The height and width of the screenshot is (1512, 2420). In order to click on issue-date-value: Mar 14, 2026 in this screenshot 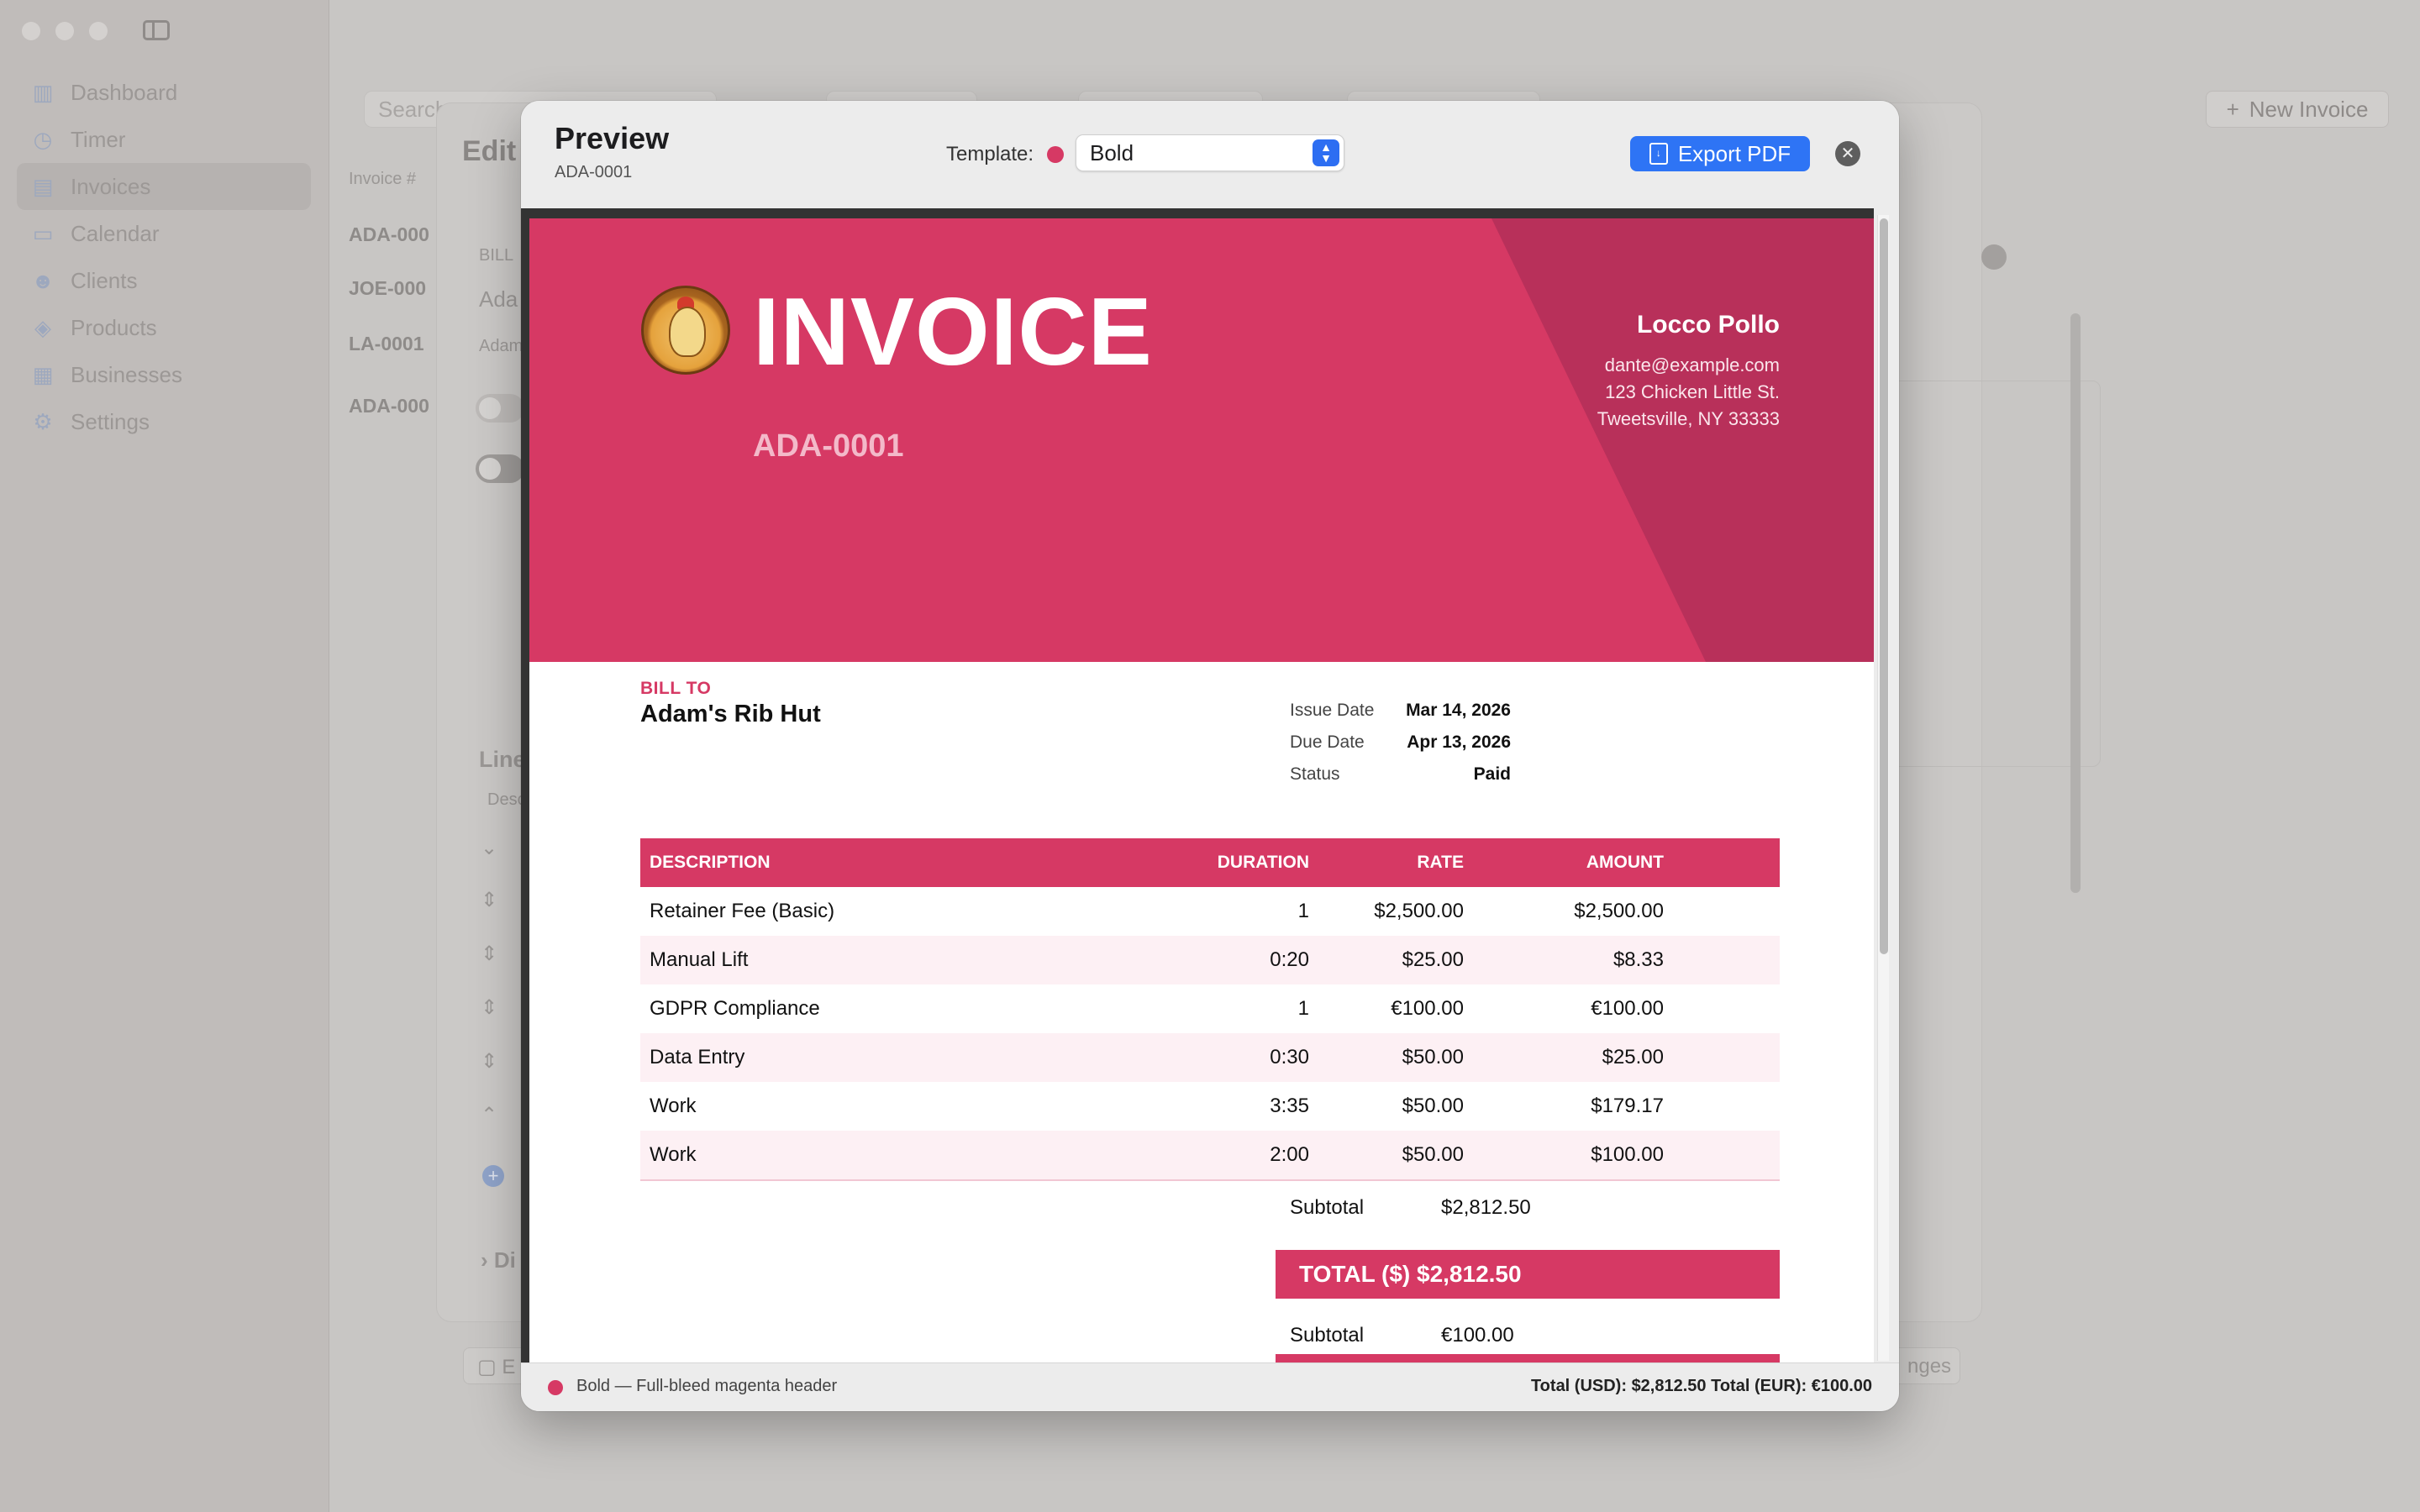, I will do `click(1458, 710)`.